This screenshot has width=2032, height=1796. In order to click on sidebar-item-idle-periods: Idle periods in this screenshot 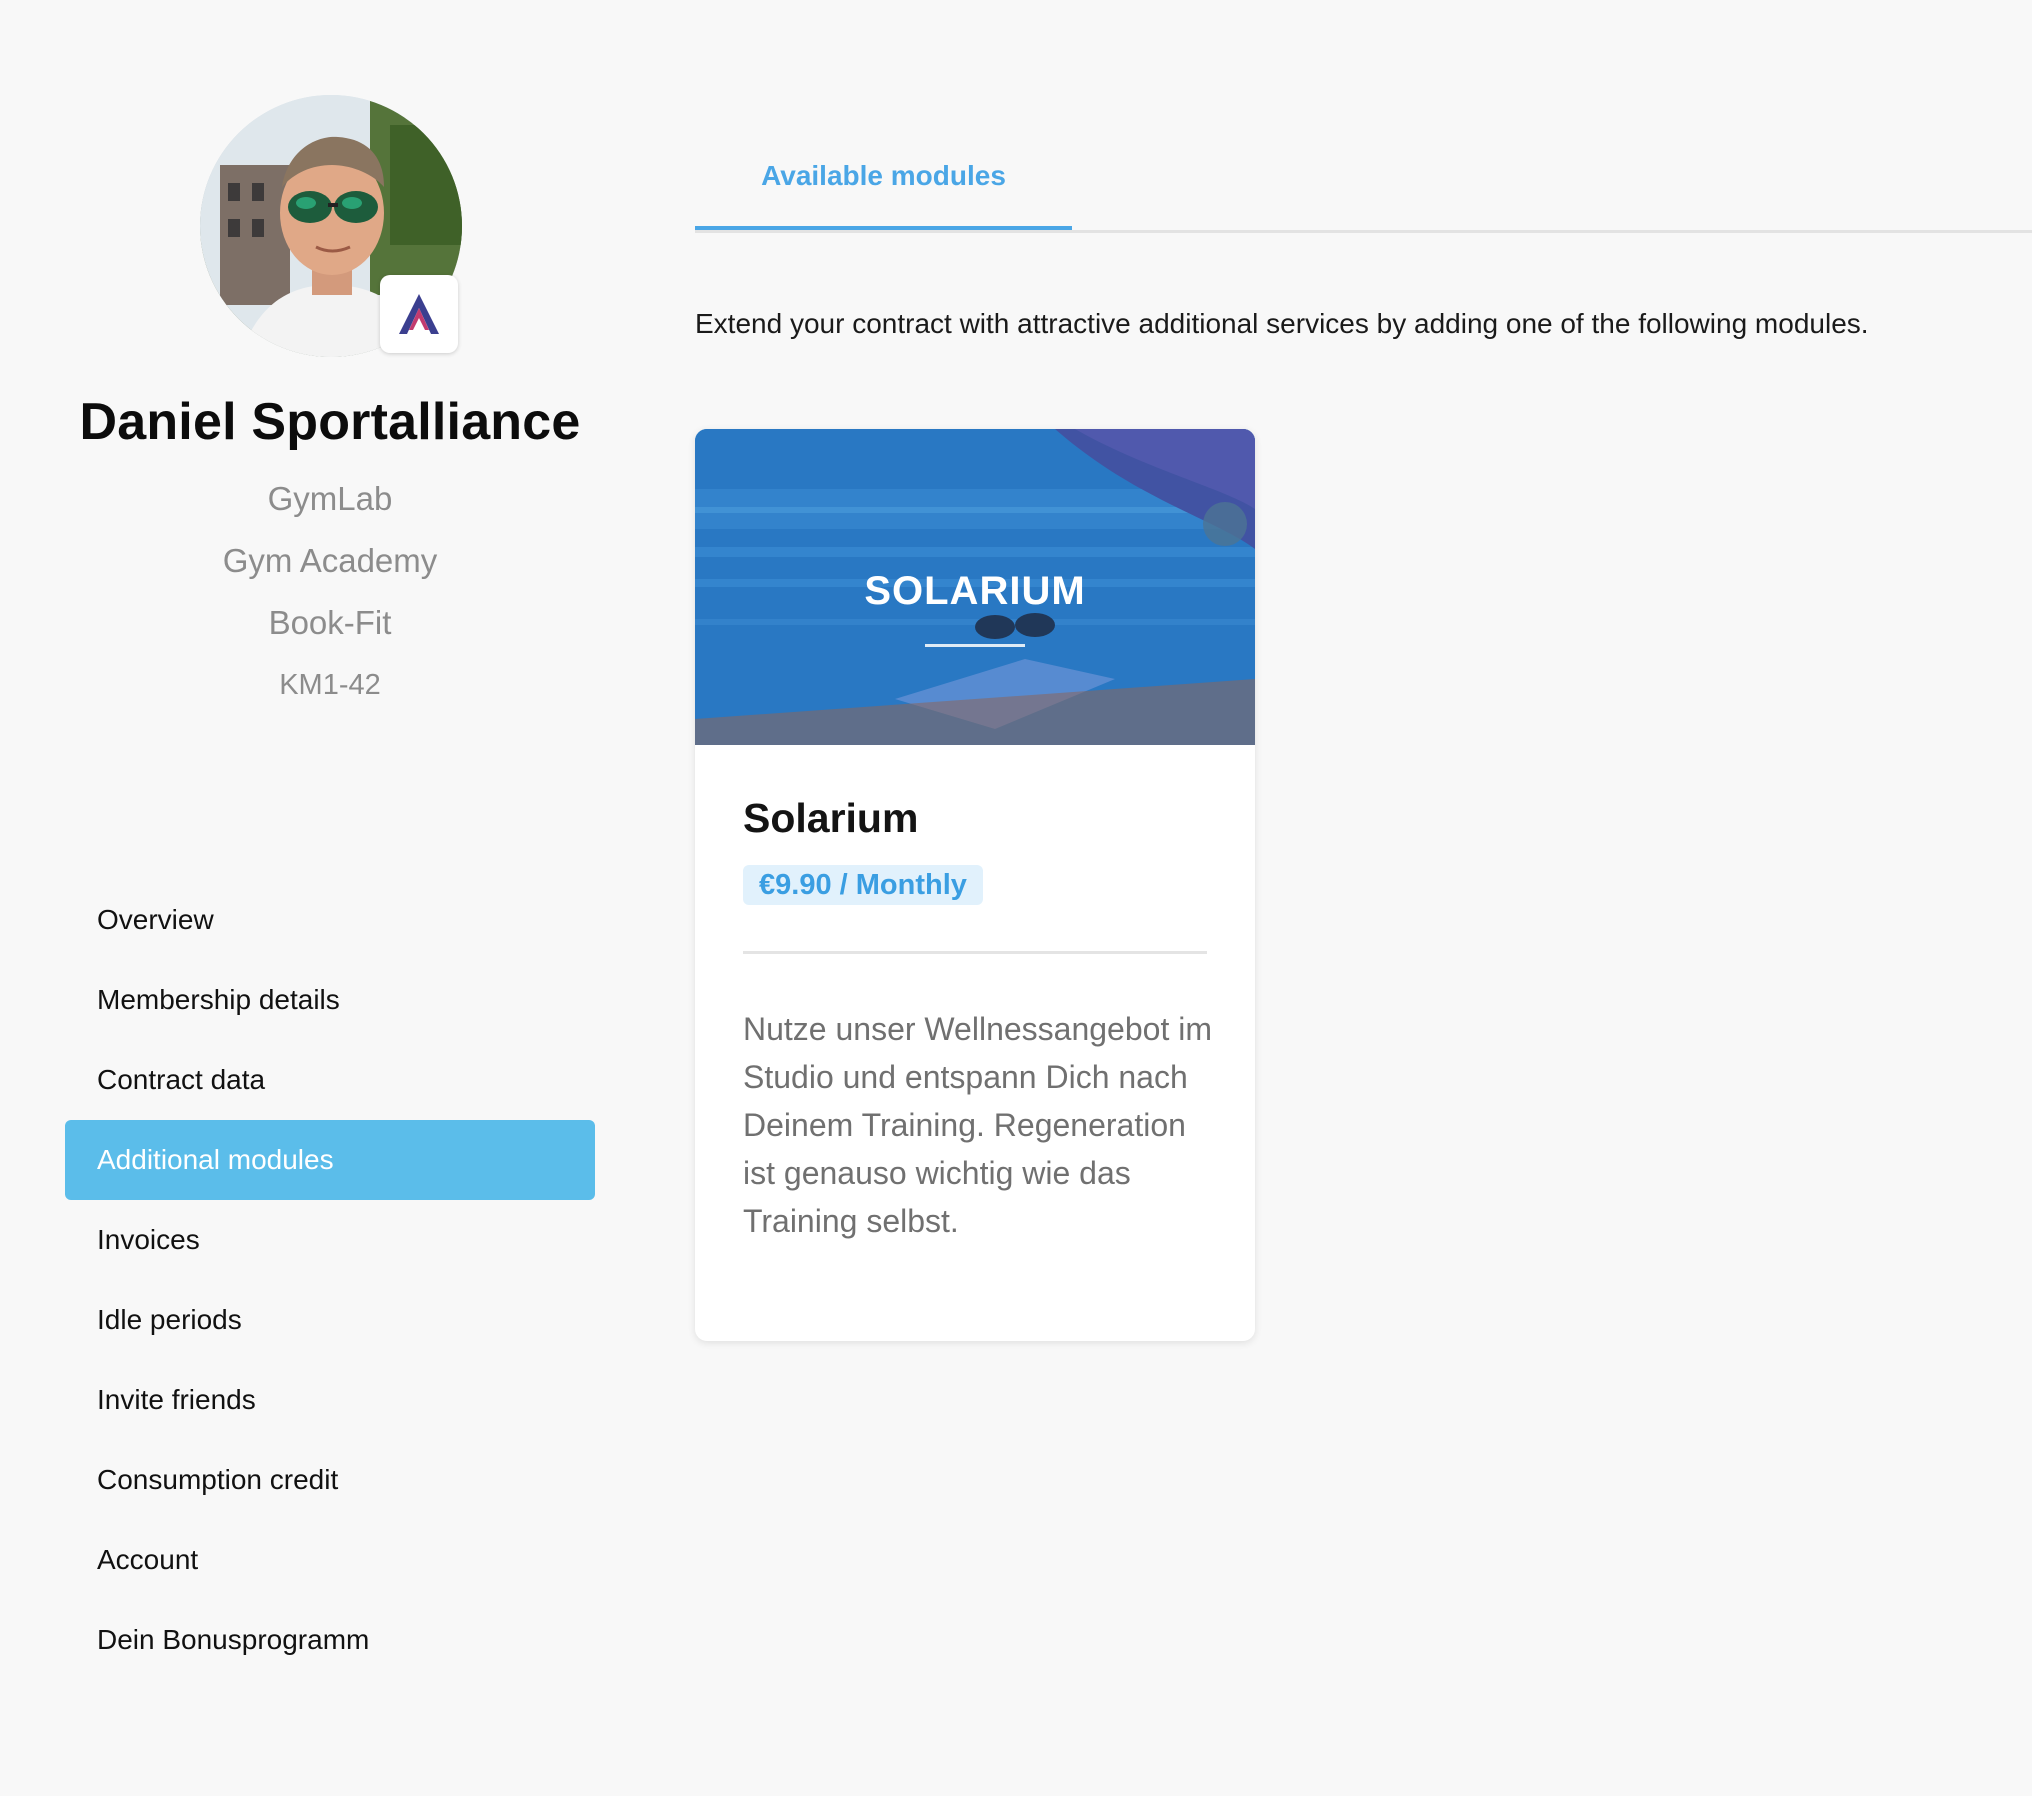, I will do `click(330, 1320)`.